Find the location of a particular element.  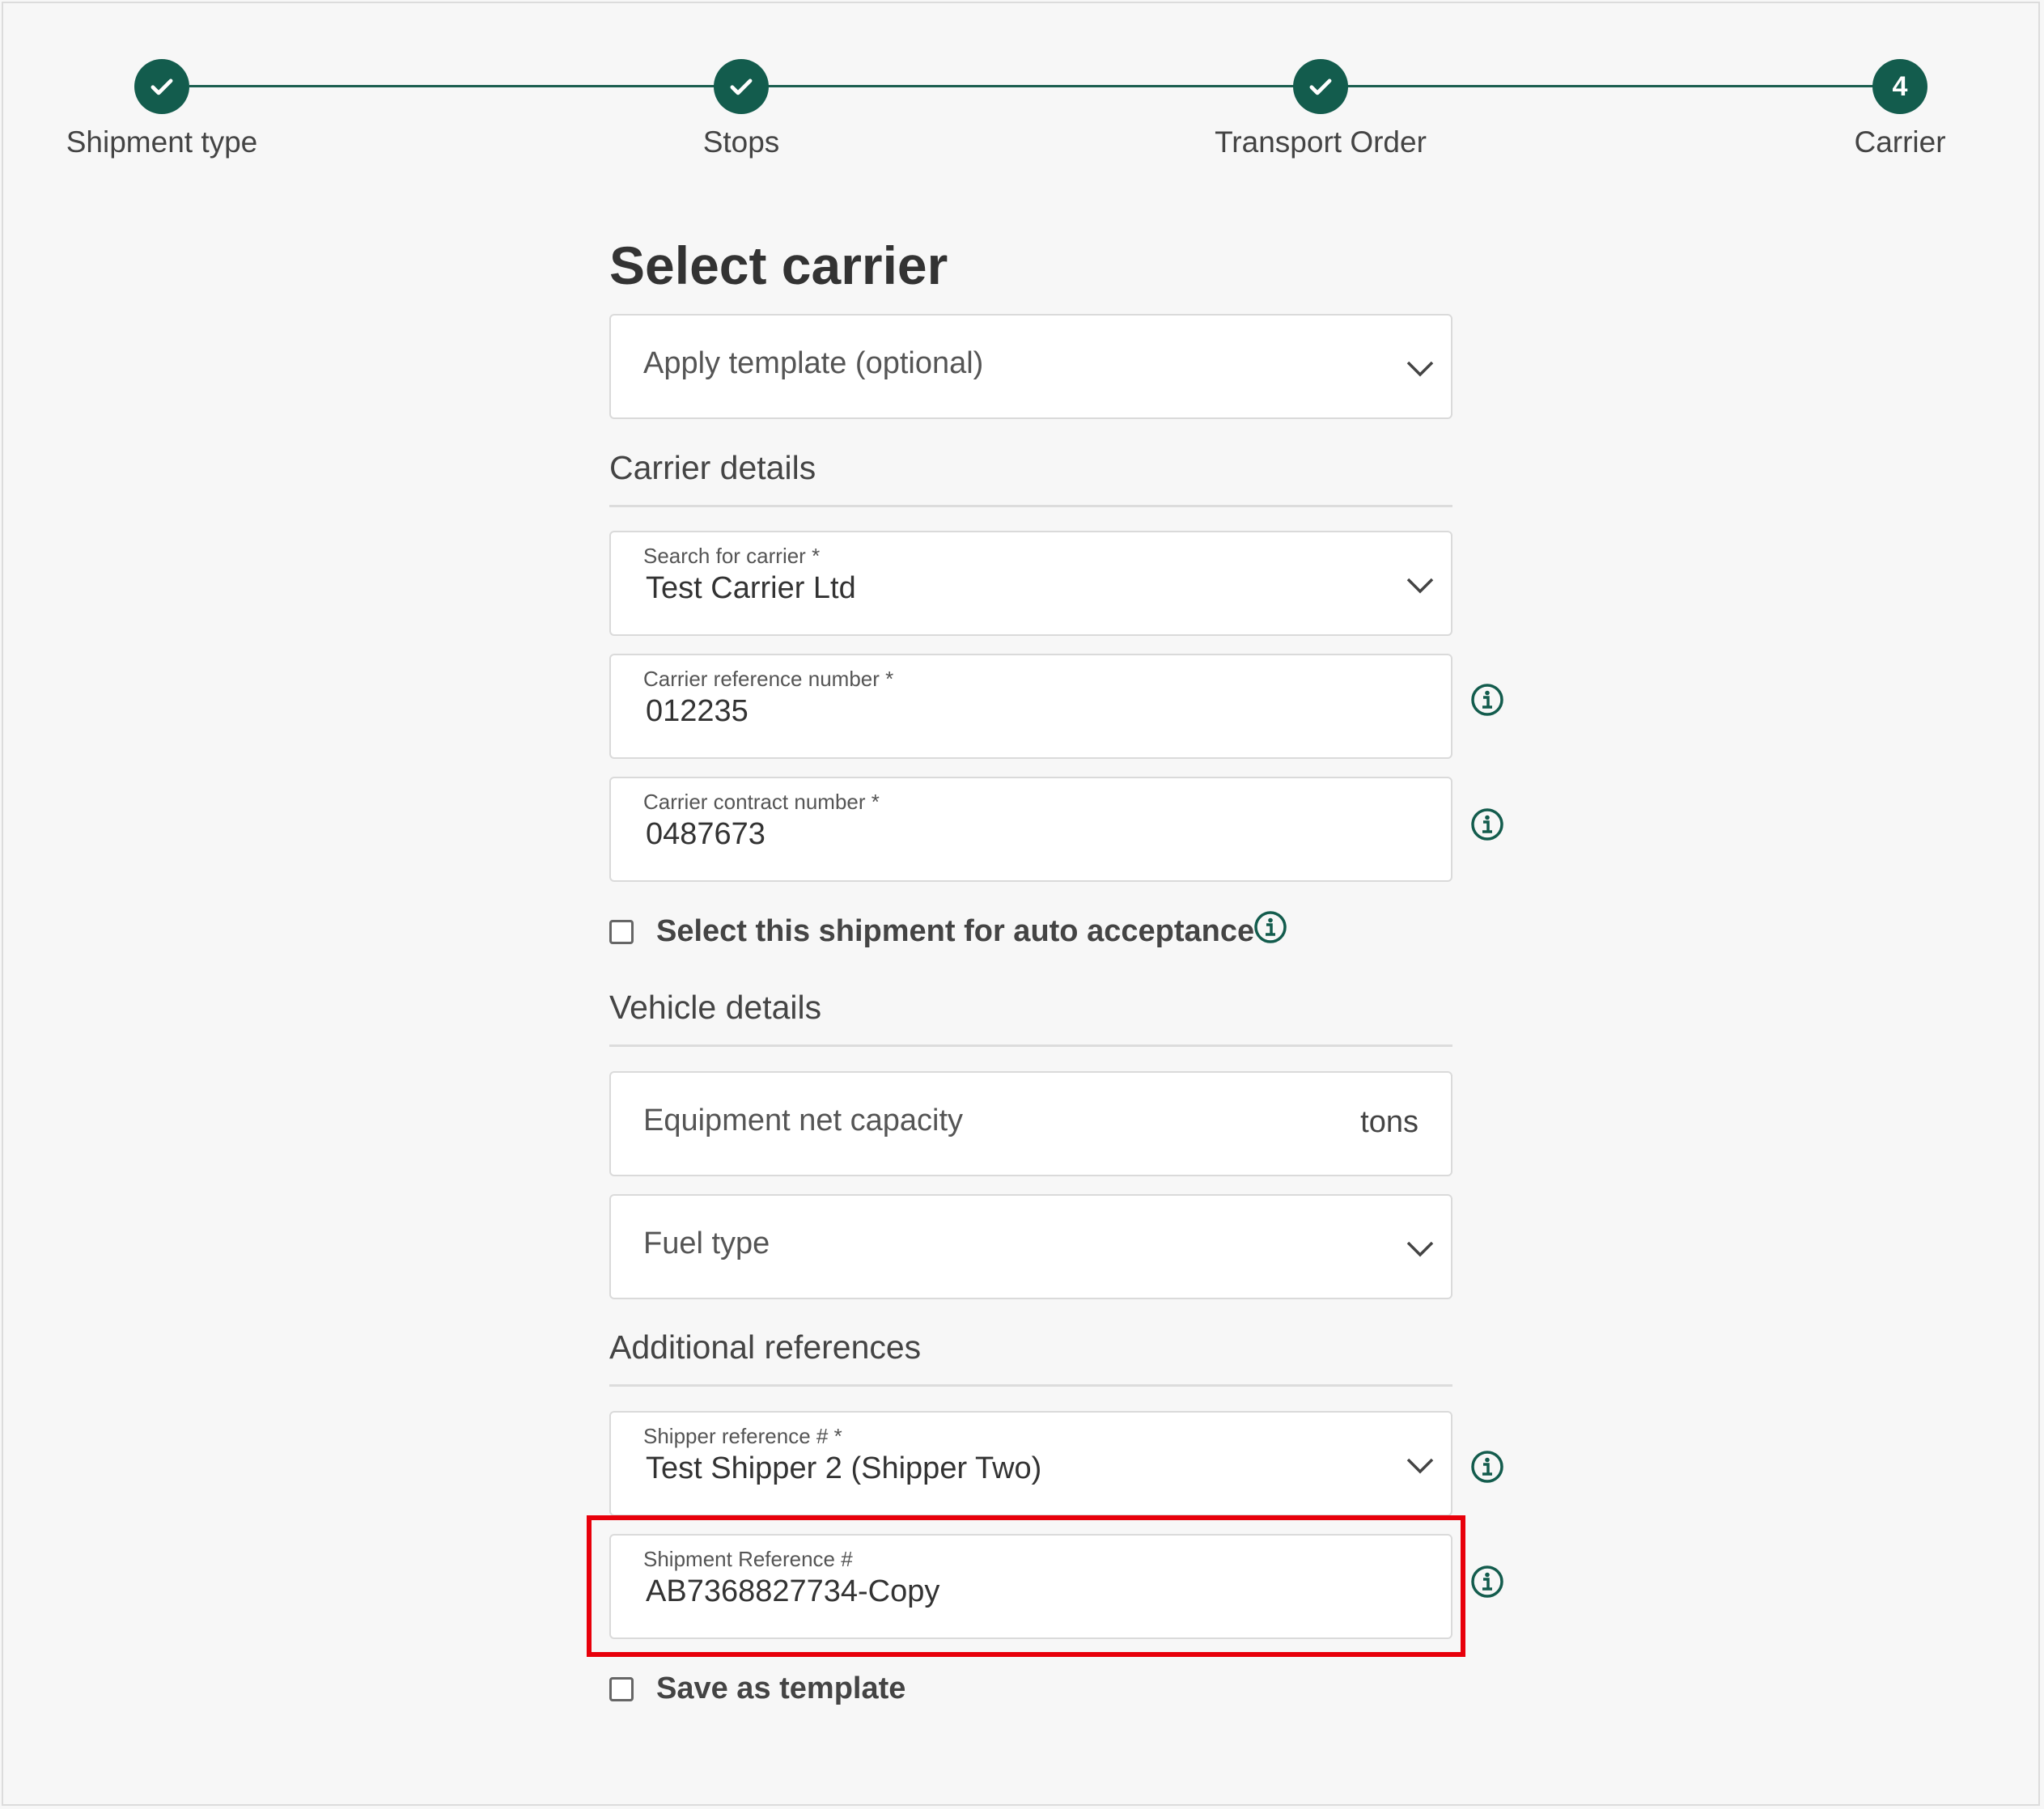

save-template-checkbox is located at coordinates (621, 1688).